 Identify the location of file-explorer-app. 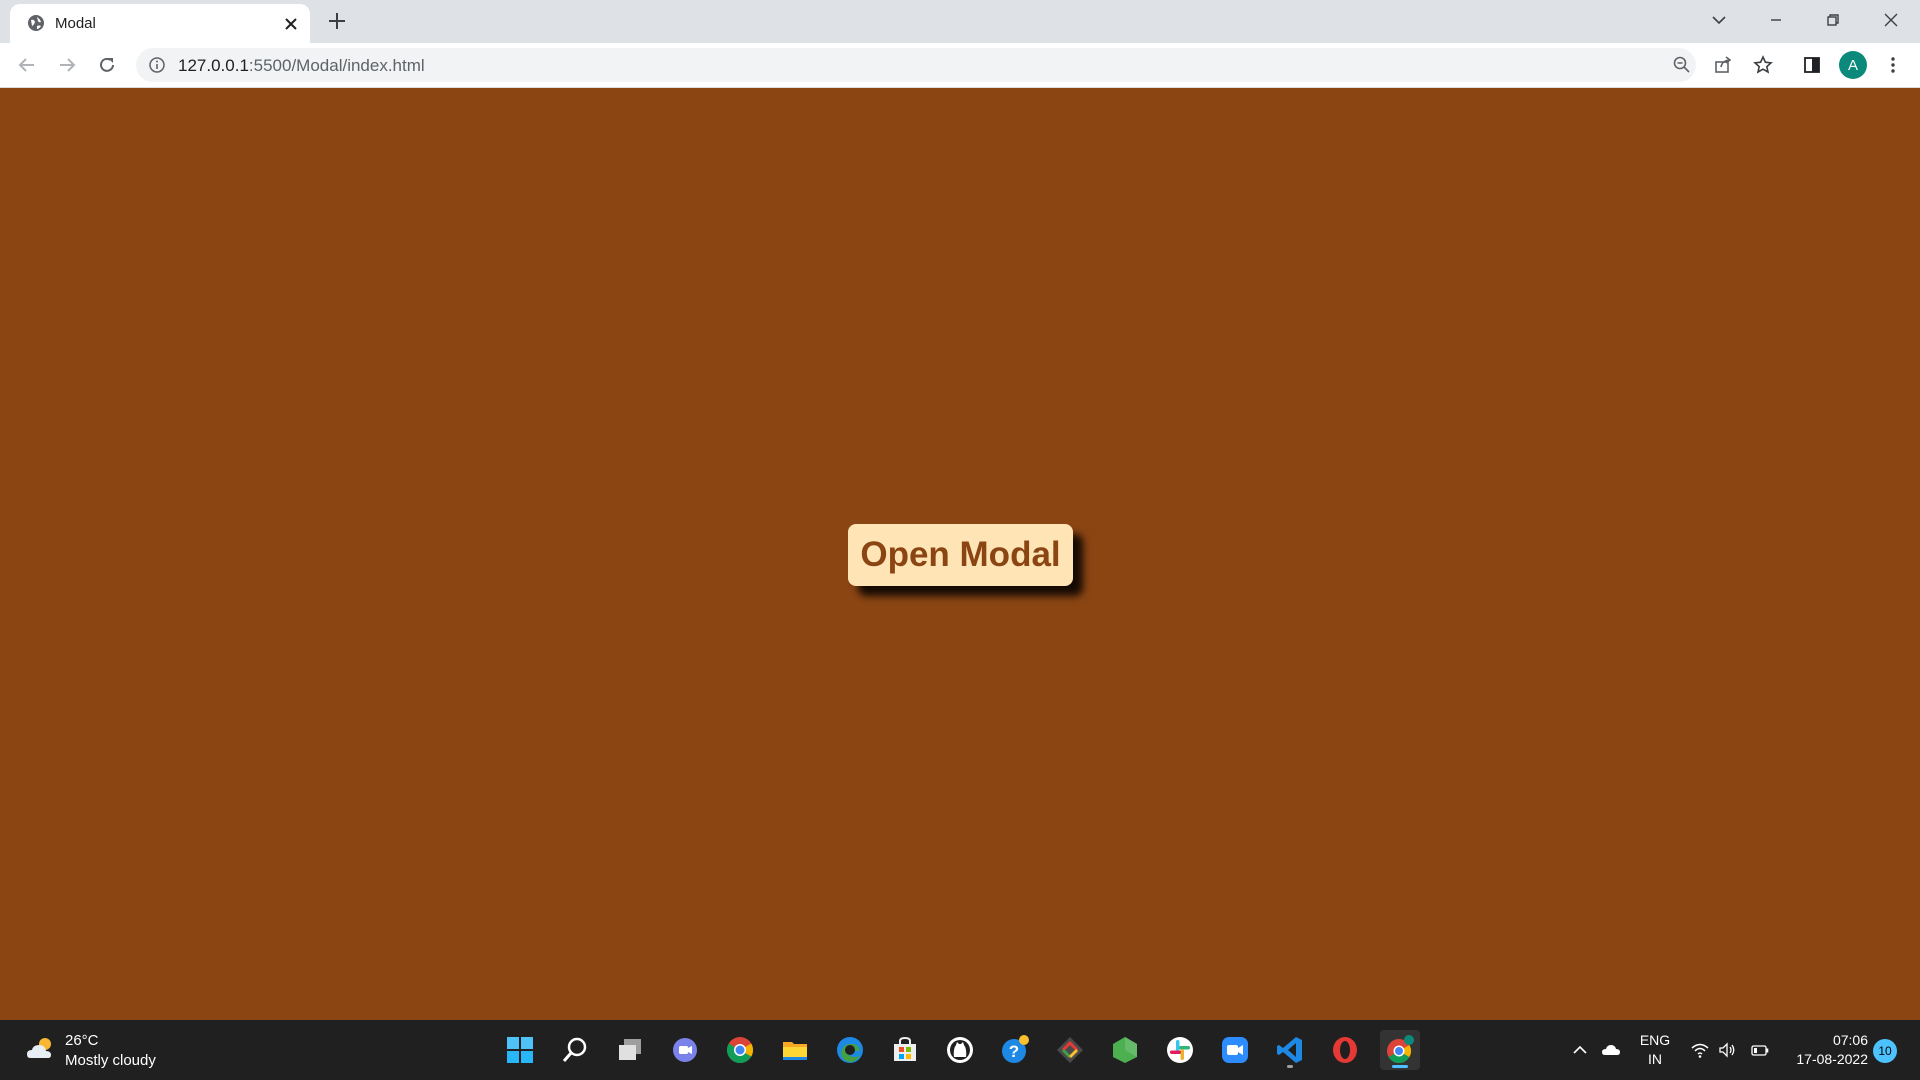
(795, 1050).